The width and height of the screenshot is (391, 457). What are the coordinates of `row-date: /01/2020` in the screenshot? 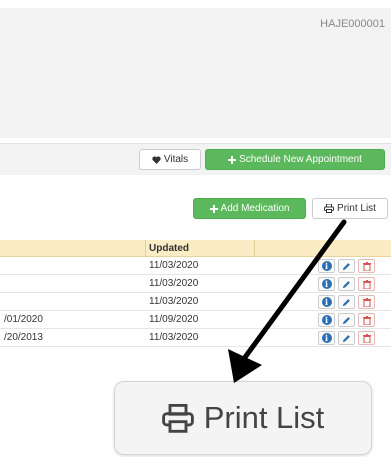 It's located at (23, 319).